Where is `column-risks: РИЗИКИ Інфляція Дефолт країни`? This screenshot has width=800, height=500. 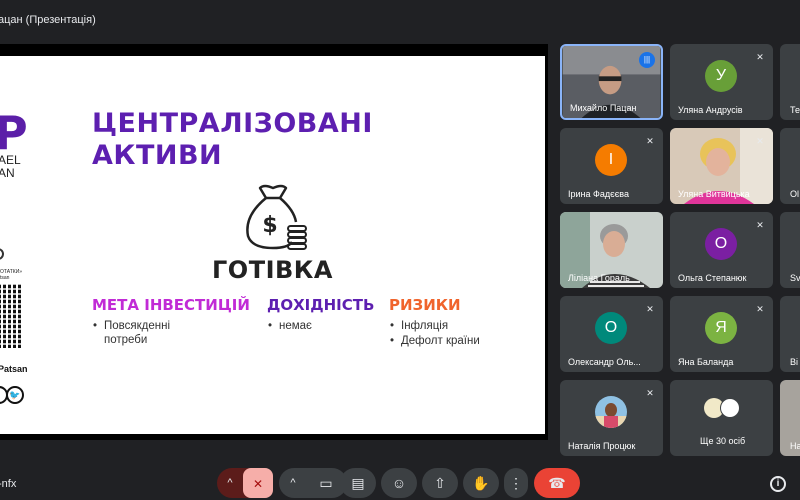
column-risks: РИЗИКИ Інфляція Дефолт країни is located at coordinates (434, 322).